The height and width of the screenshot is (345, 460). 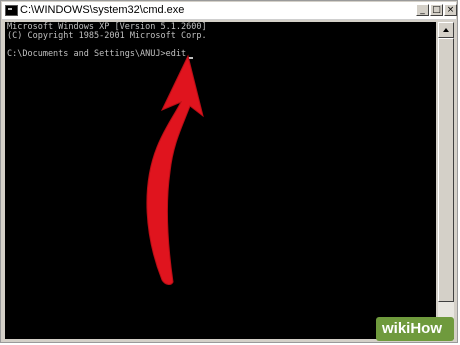 What do you see at coordinates (190, 58) in the screenshot?
I see `text-cursor` at bounding box center [190, 58].